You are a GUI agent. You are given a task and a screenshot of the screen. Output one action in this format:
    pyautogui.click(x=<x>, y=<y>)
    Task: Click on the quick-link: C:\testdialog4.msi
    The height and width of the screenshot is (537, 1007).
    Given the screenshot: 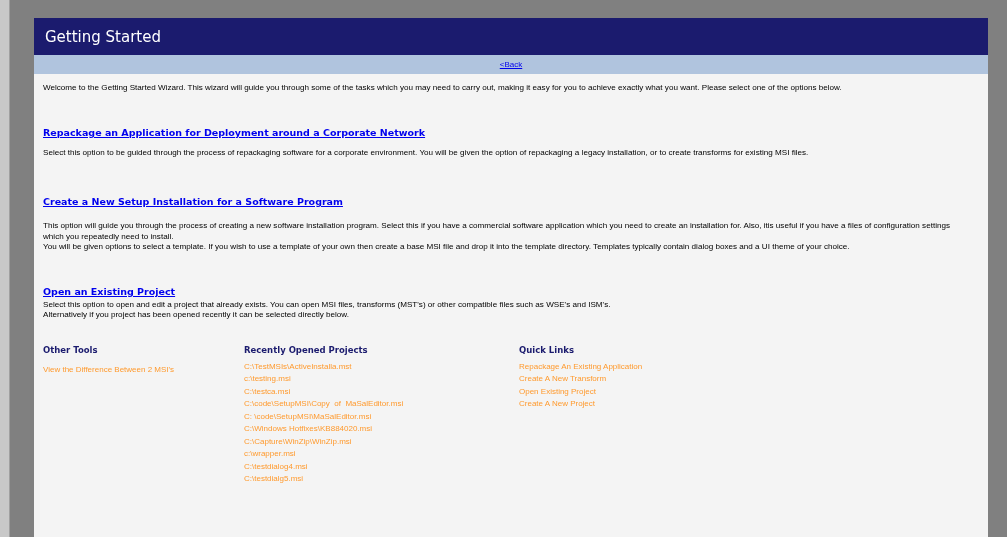 What is the action you would take?
    pyautogui.click(x=276, y=467)
    